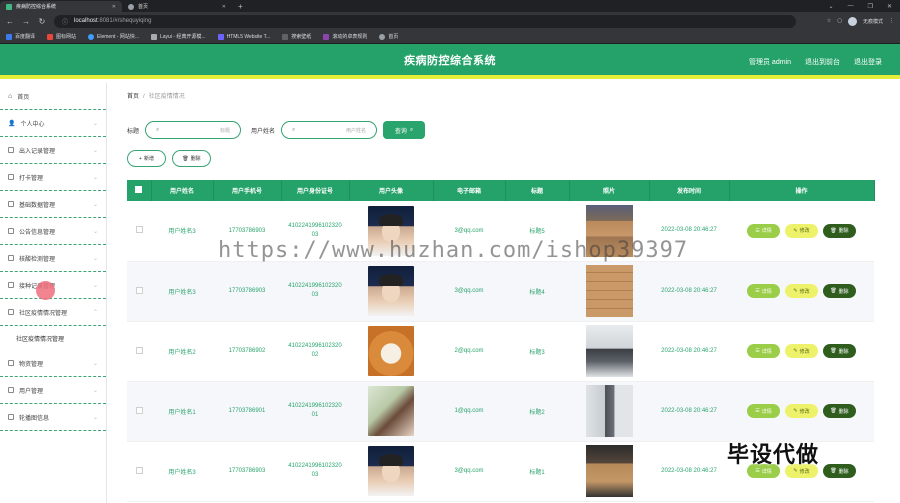 This screenshot has width=900, height=503. What do you see at coordinates (404, 130) in the screenshot?
I see `query-button: 查询 ⌕` at bounding box center [404, 130].